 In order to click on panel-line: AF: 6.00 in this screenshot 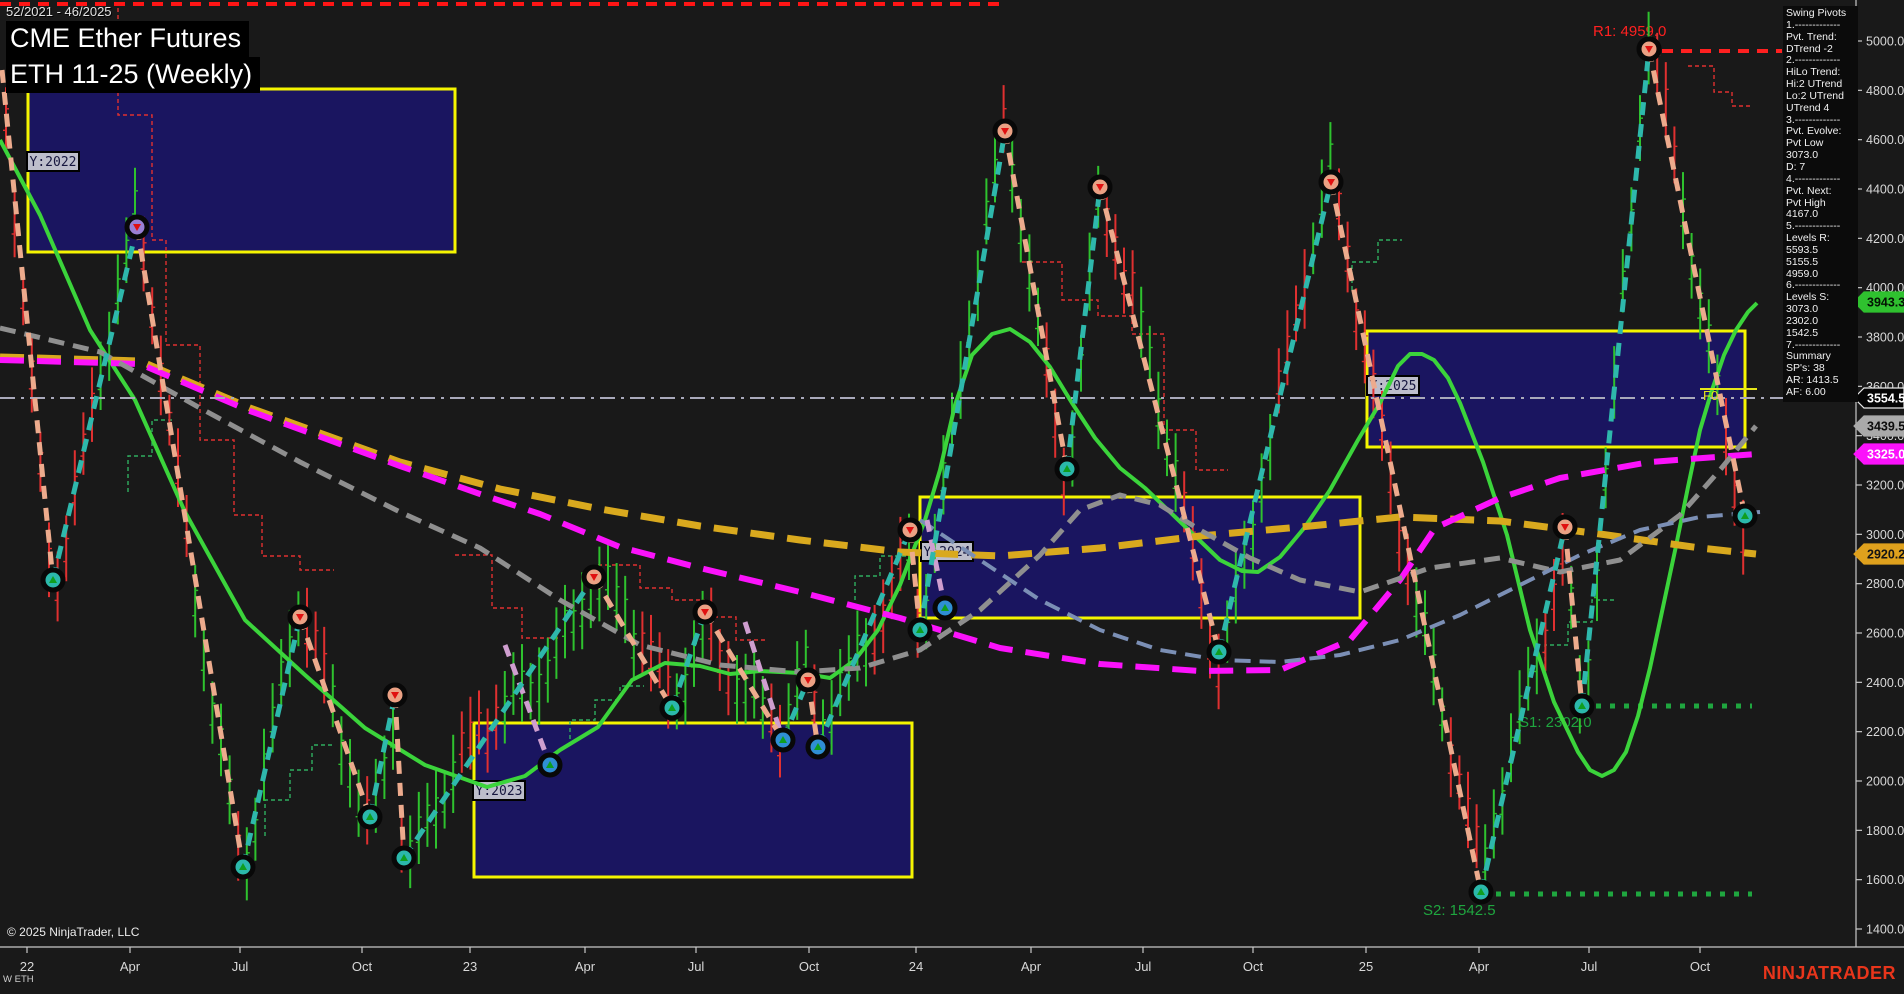, I will do `click(1806, 392)`.